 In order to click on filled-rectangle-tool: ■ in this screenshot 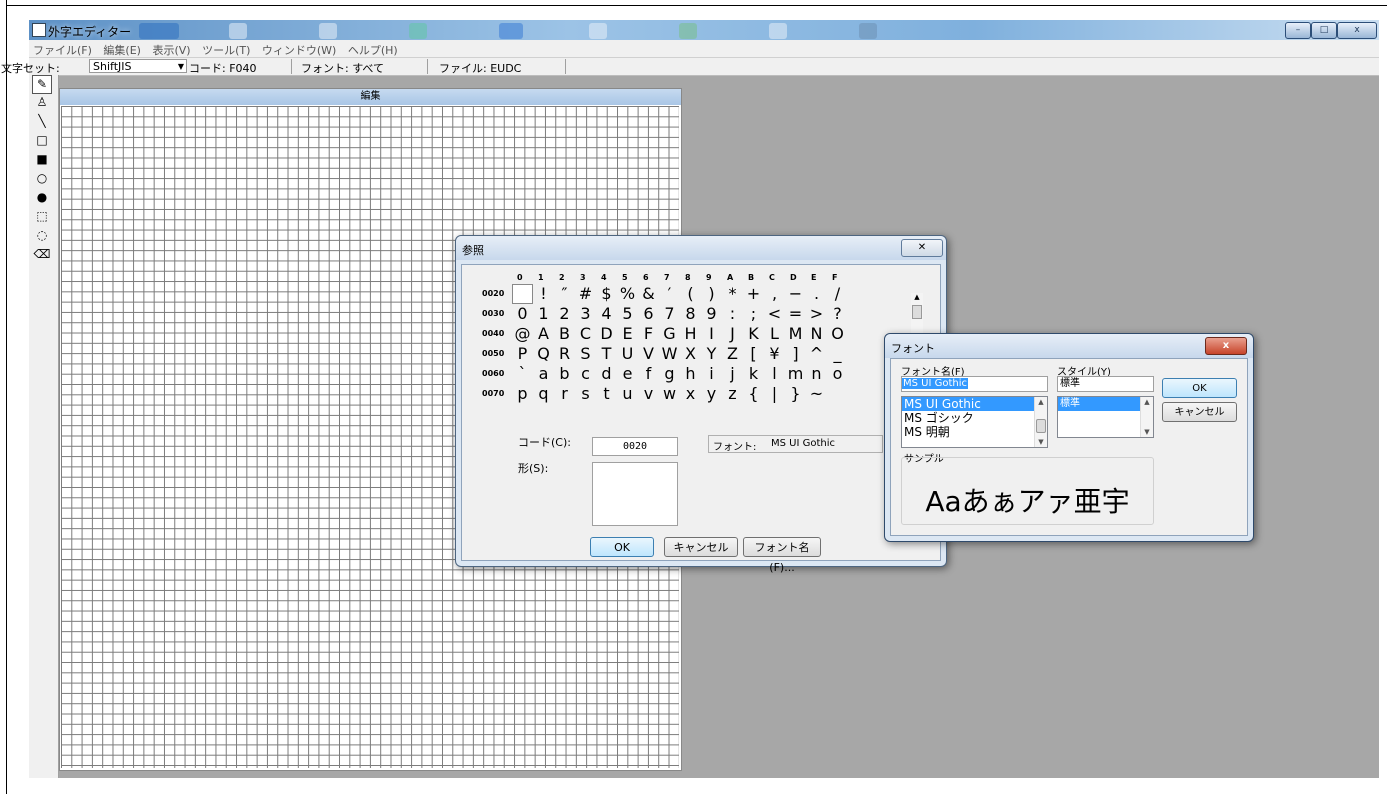, I will do `click(42, 159)`.